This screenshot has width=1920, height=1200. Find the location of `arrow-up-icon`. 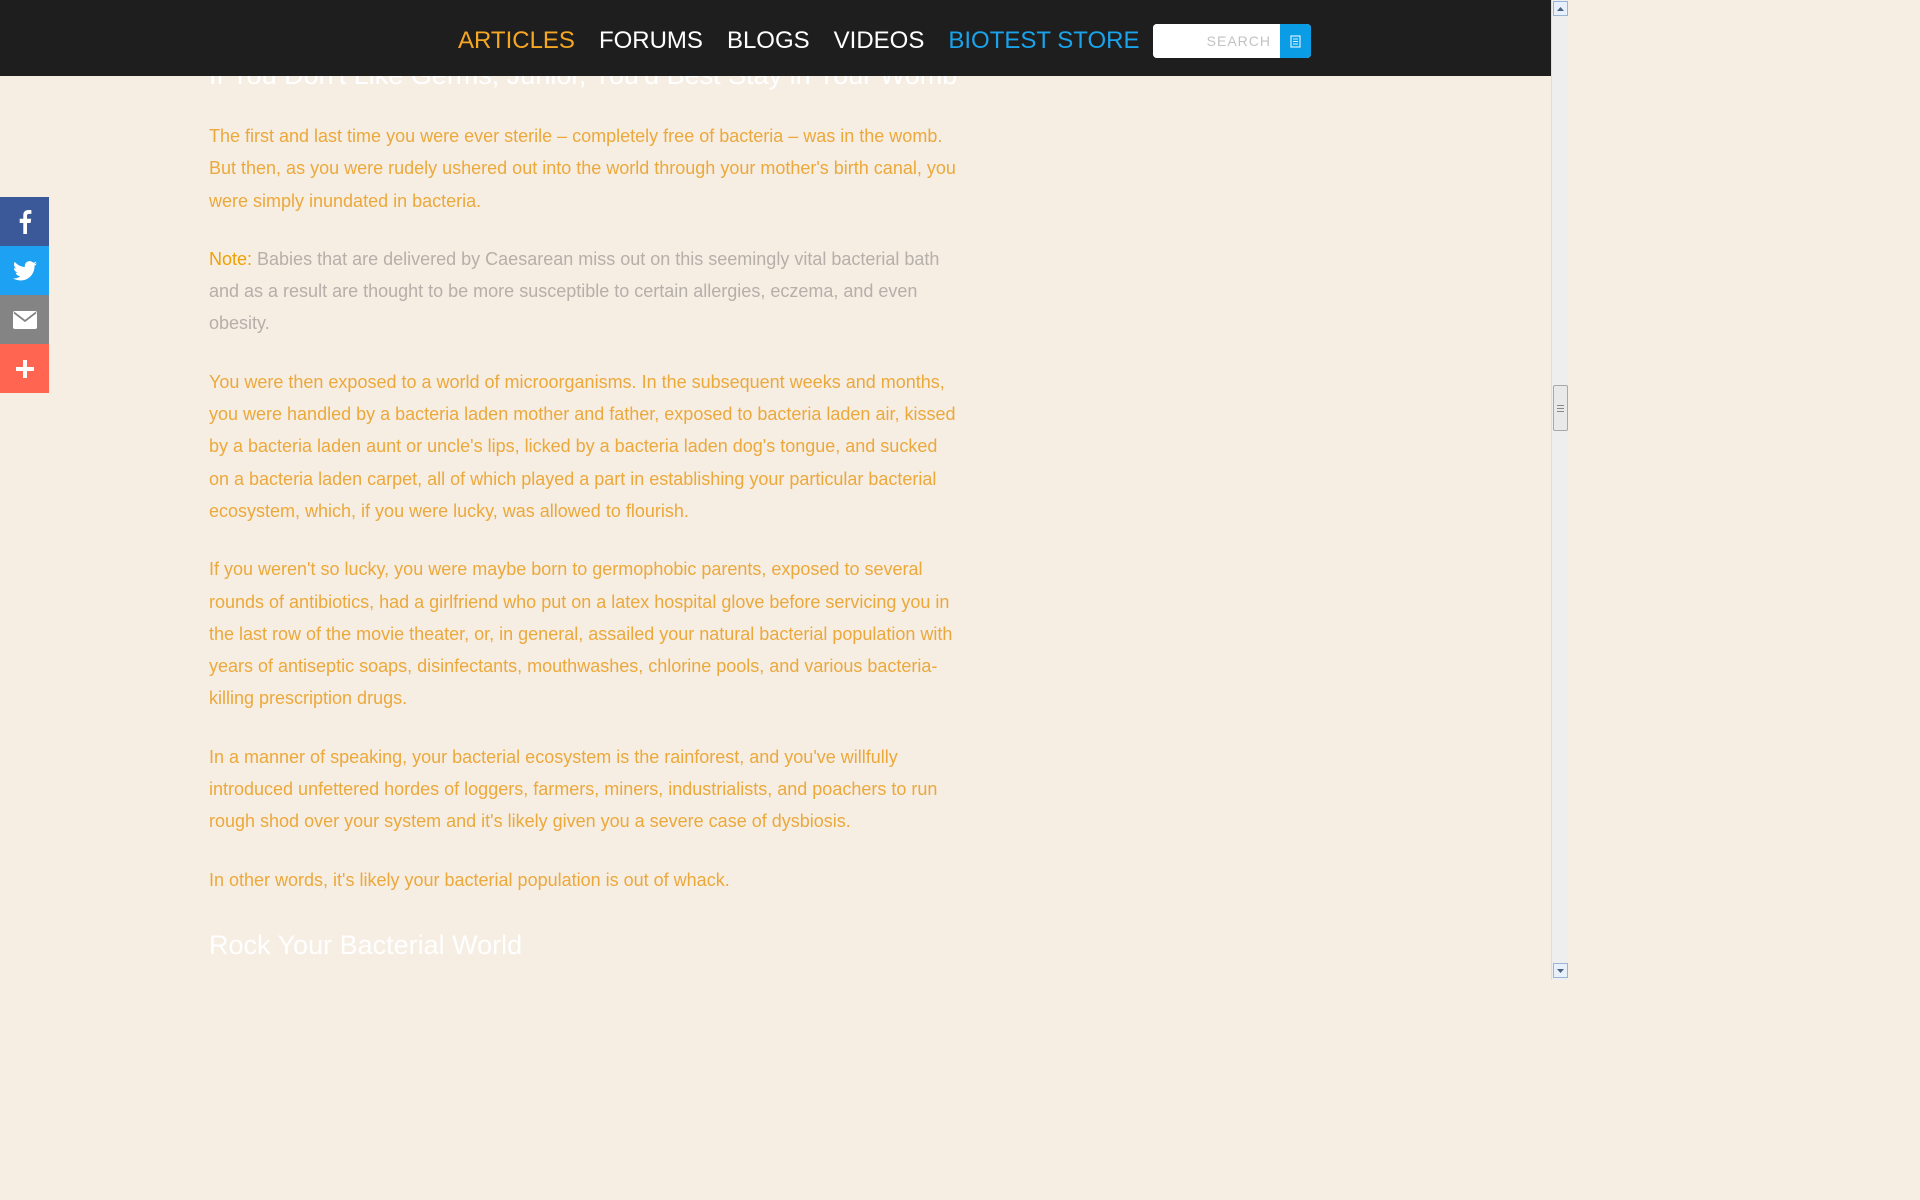

arrow-up-icon is located at coordinates (1560, 8).